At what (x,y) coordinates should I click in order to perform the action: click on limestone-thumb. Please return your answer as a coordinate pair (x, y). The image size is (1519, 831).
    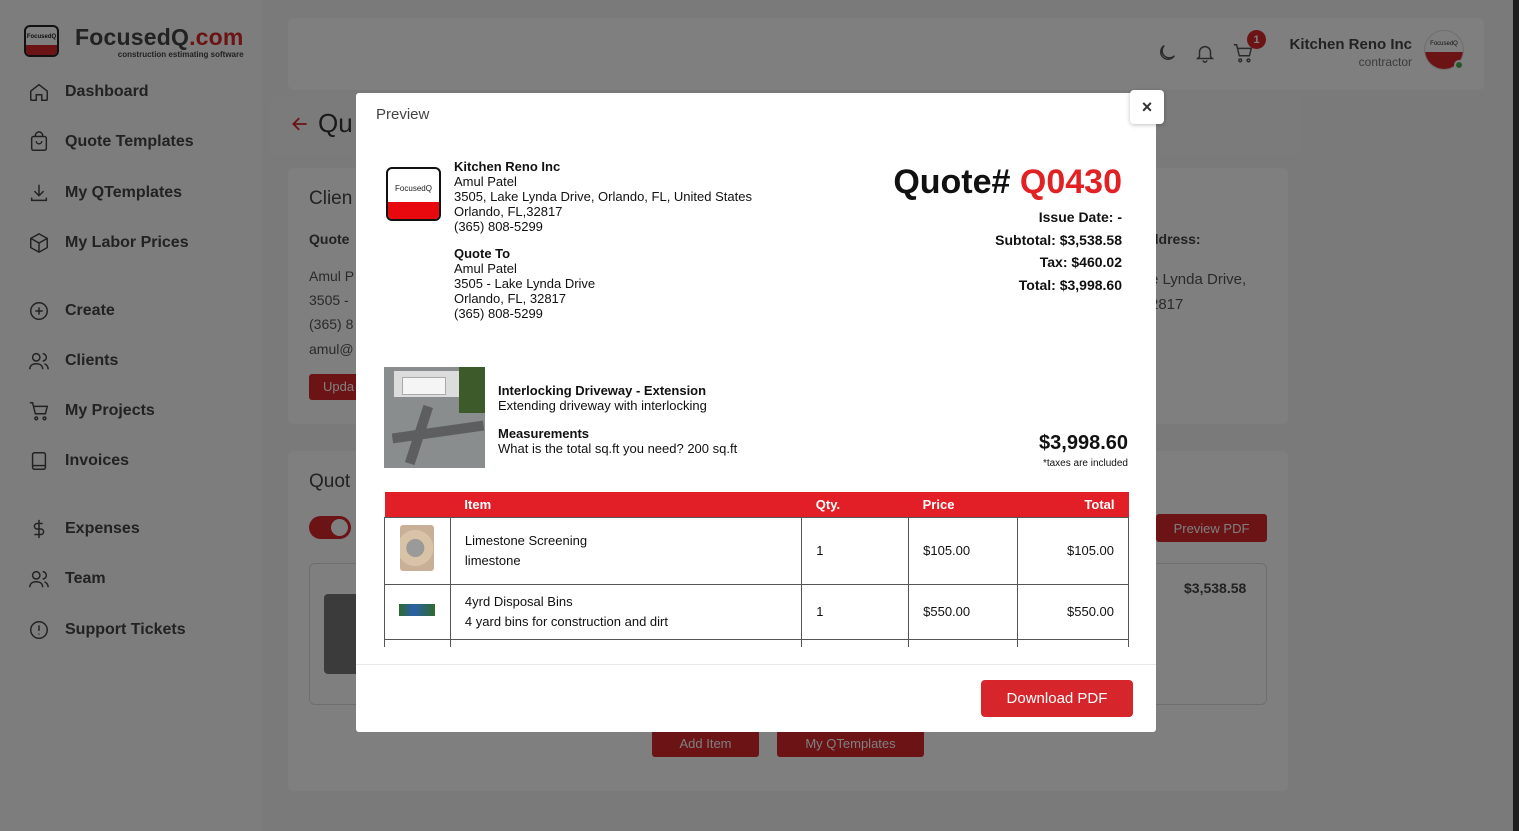
    Looking at the image, I should click on (417, 547).